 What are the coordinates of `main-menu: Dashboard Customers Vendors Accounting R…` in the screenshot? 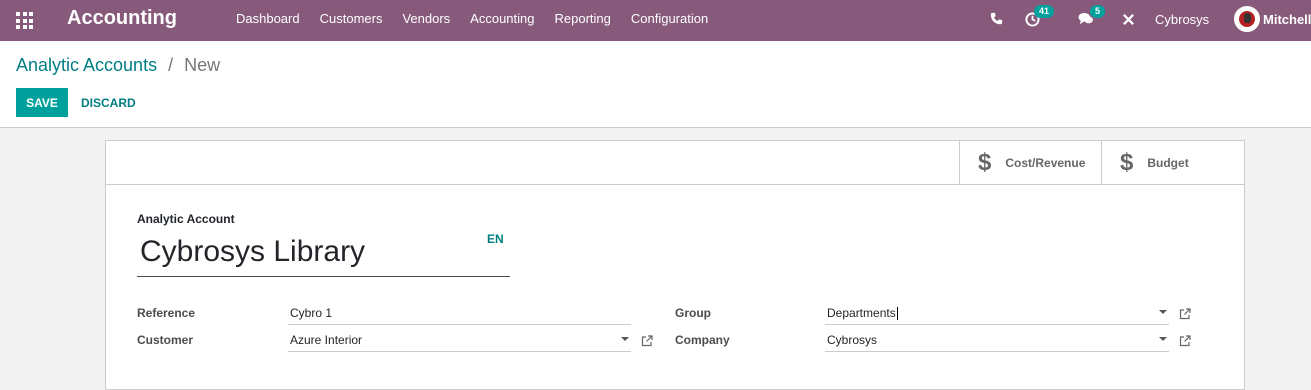 It's located at (482, 18).